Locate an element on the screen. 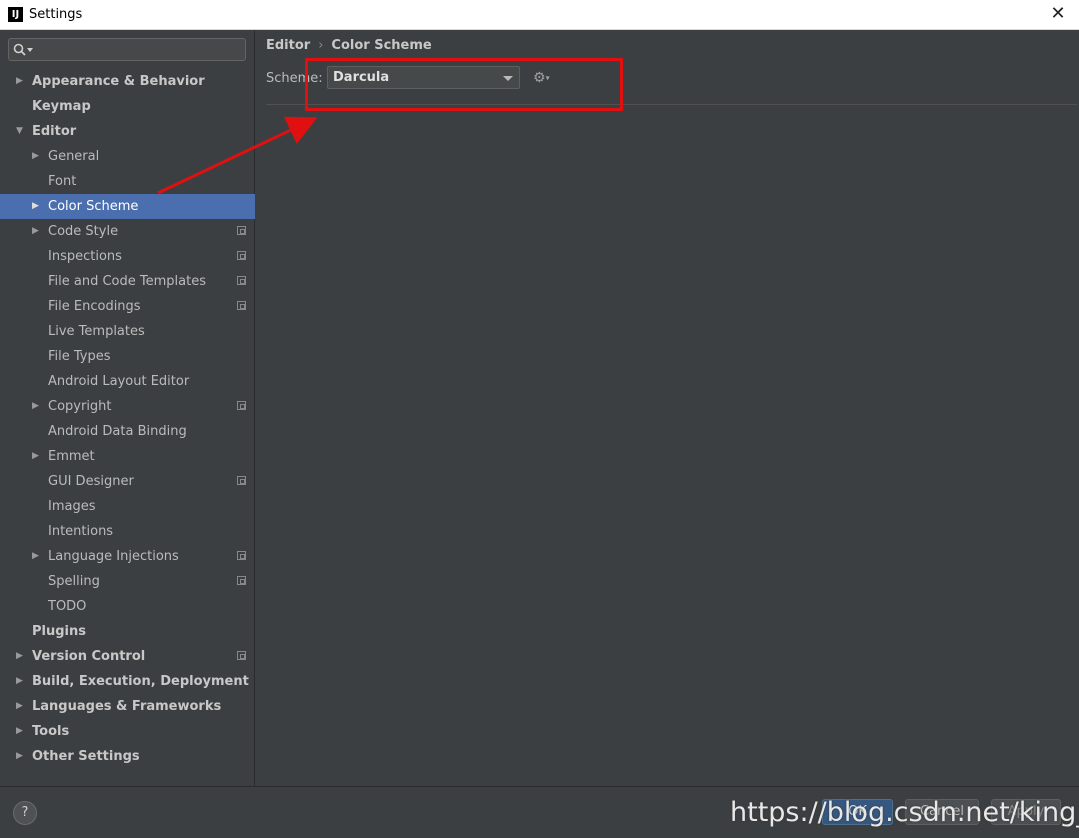 Image resolution: width=1079 pixels, height=838 pixels. sidebar-item-label: Android Data Binding is located at coordinates (117, 431).